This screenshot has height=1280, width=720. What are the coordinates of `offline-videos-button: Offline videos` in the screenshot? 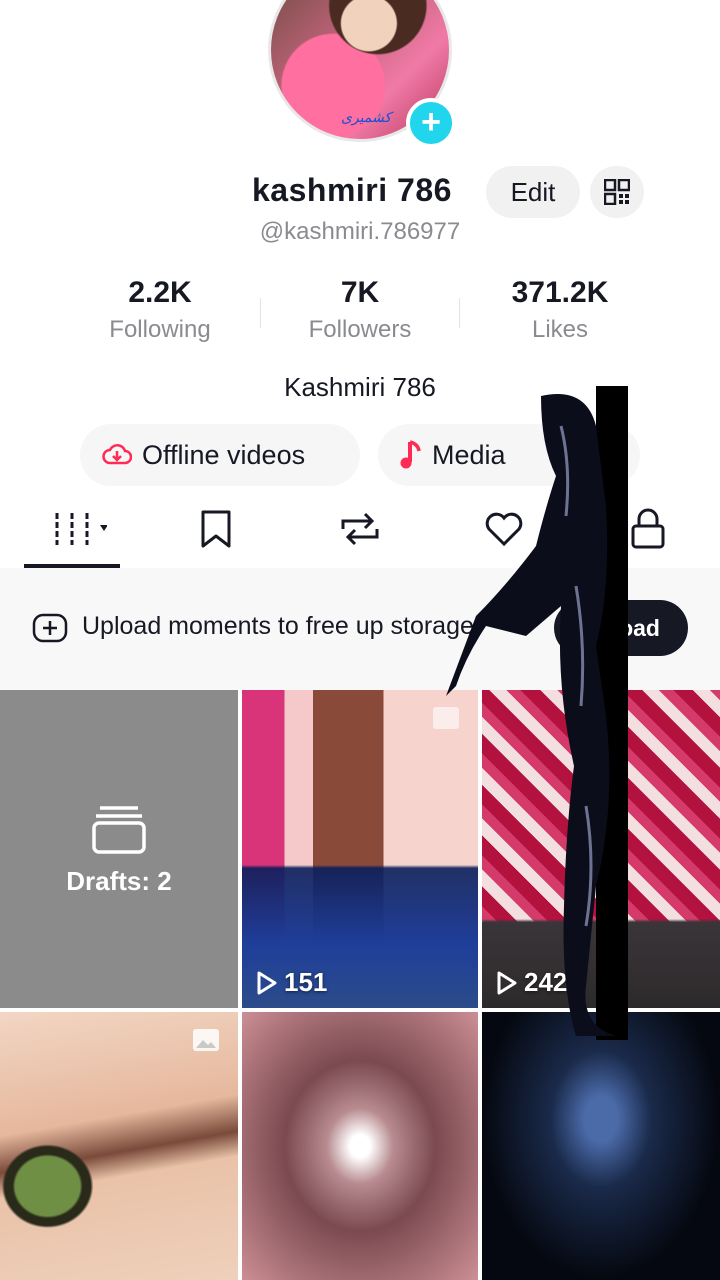 It's located at (220, 455).